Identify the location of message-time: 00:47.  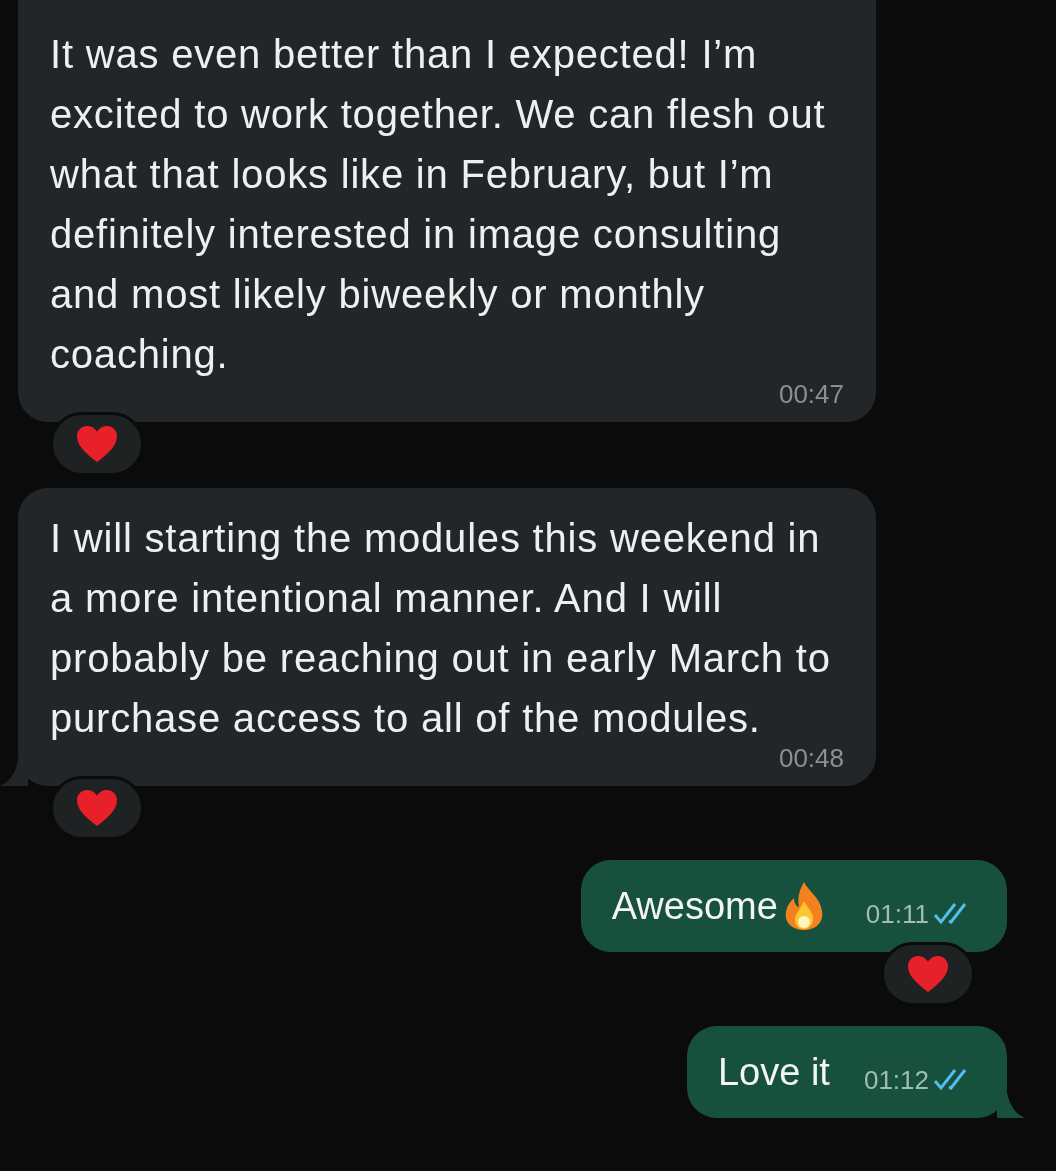
(811, 394).